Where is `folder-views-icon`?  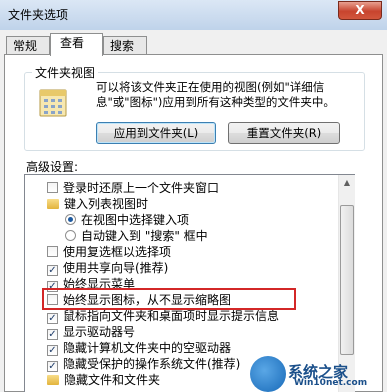 folder-views-icon is located at coordinates (53, 103).